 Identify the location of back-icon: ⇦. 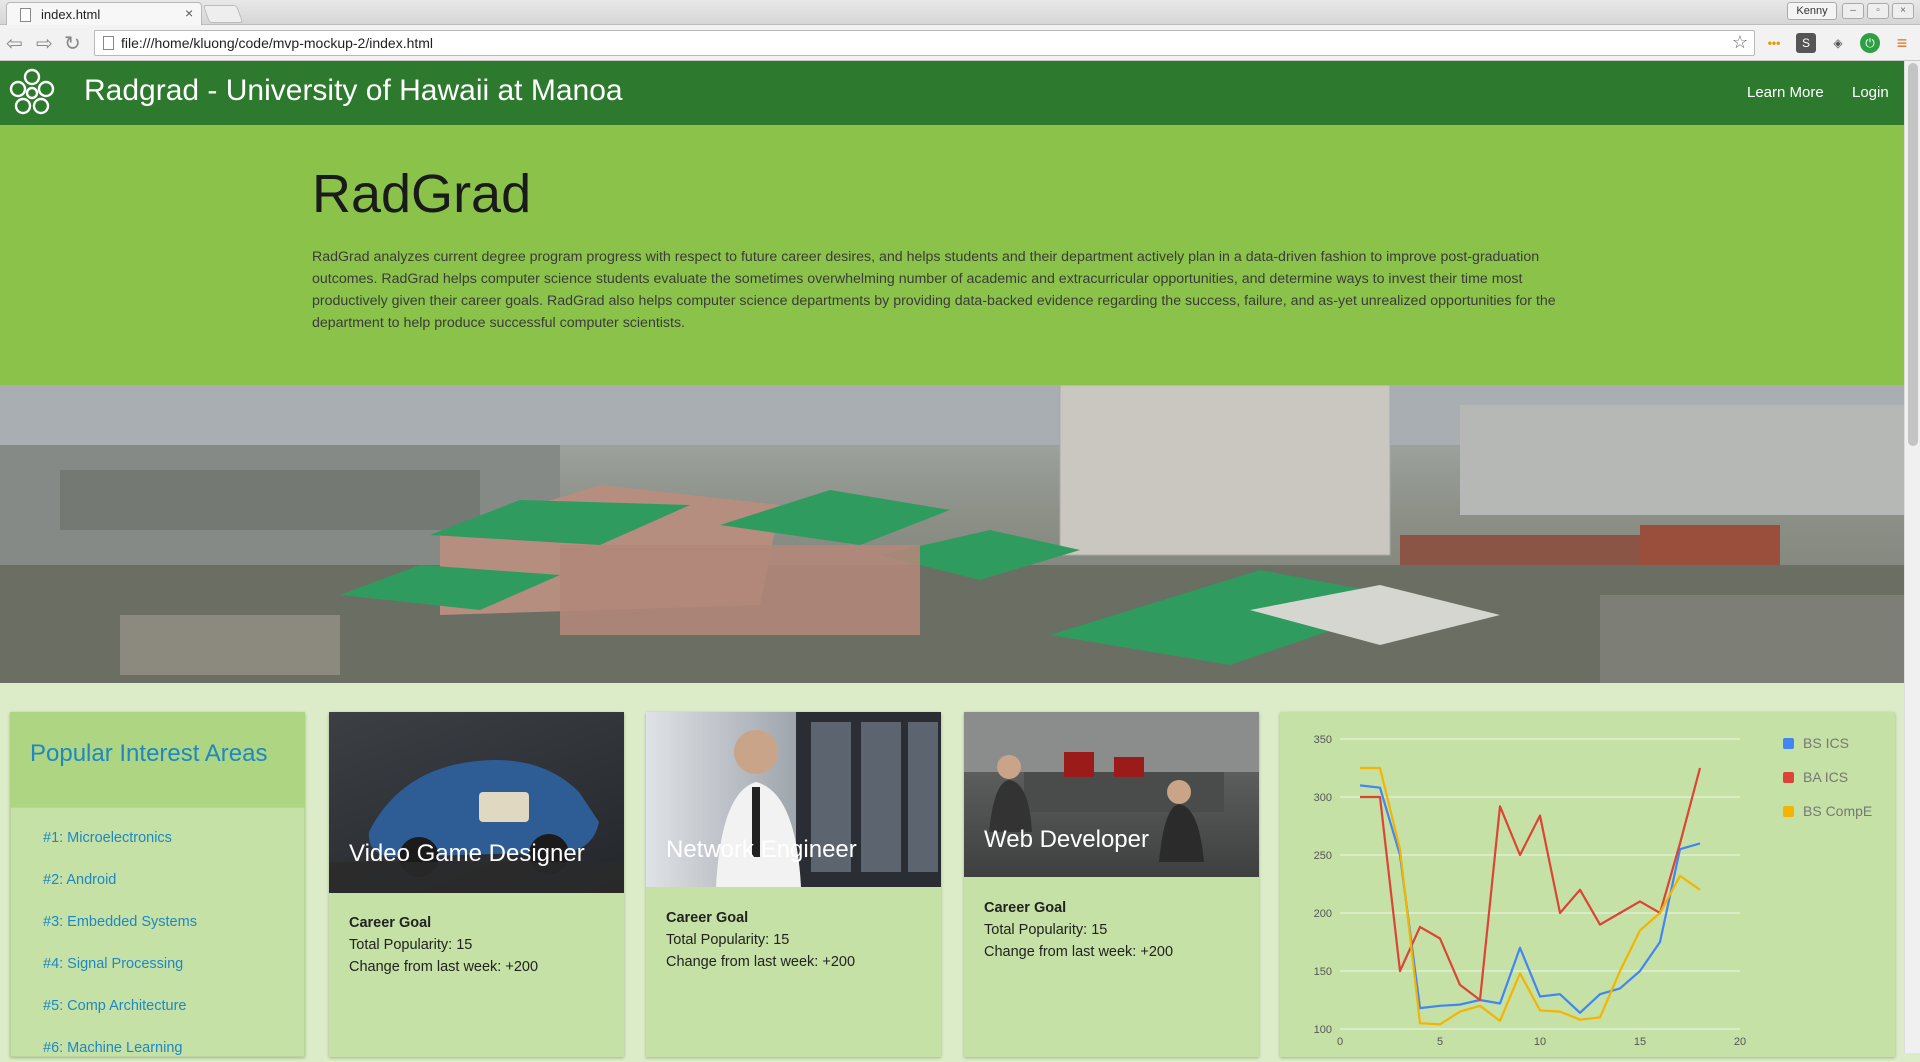
(14, 43).